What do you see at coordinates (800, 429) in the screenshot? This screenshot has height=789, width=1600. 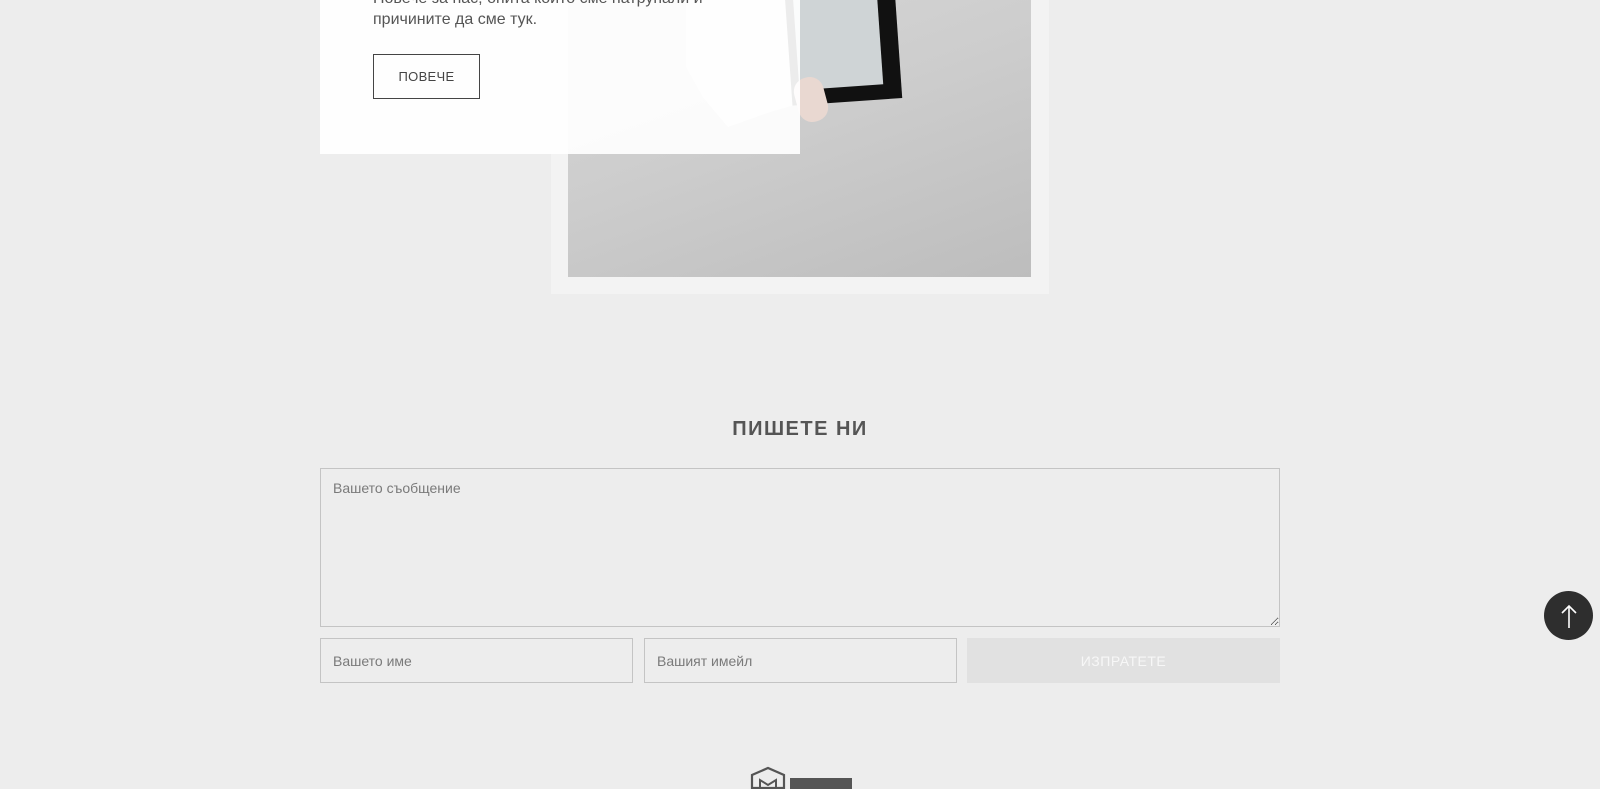 I see `contact-title: ПИШЕТЕ НИ` at bounding box center [800, 429].